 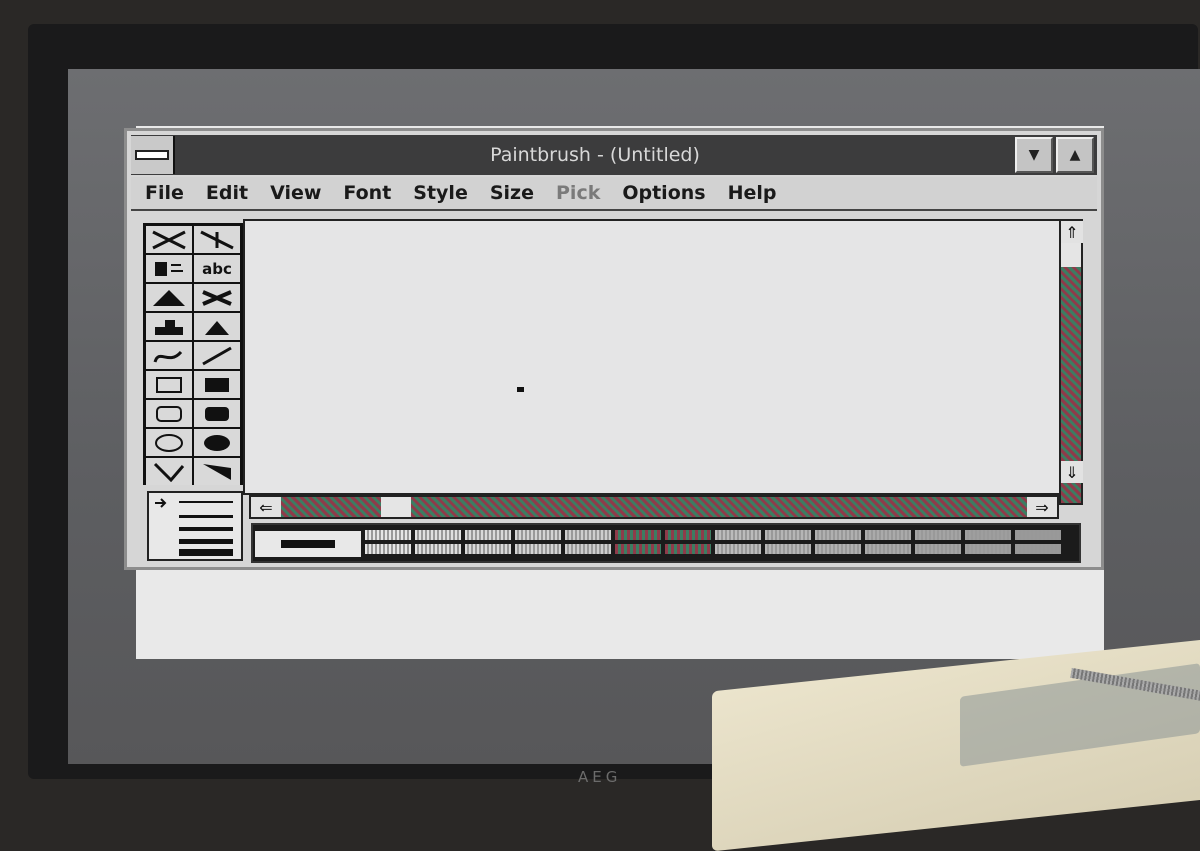 I want to click on polygon-icon, so click(x=169, y=471).